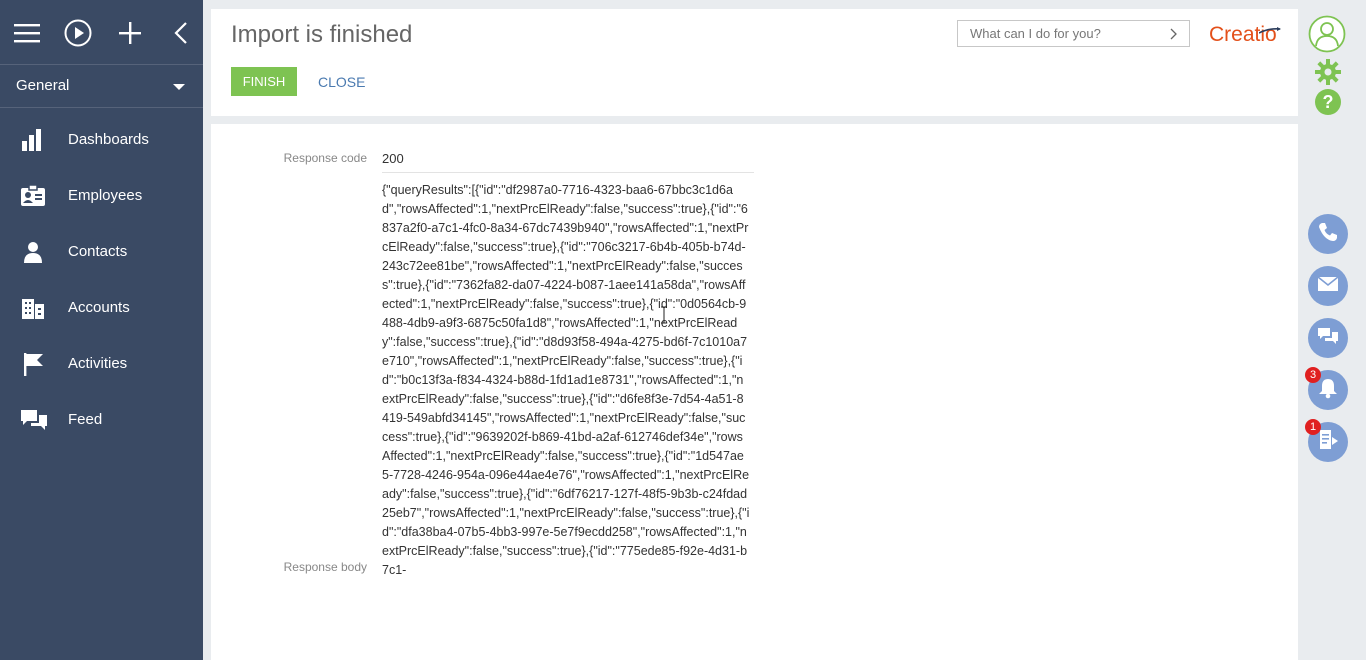  Describe the element at coordinates (33, 364) in the screenshot. I see `flag-icon` at that location.